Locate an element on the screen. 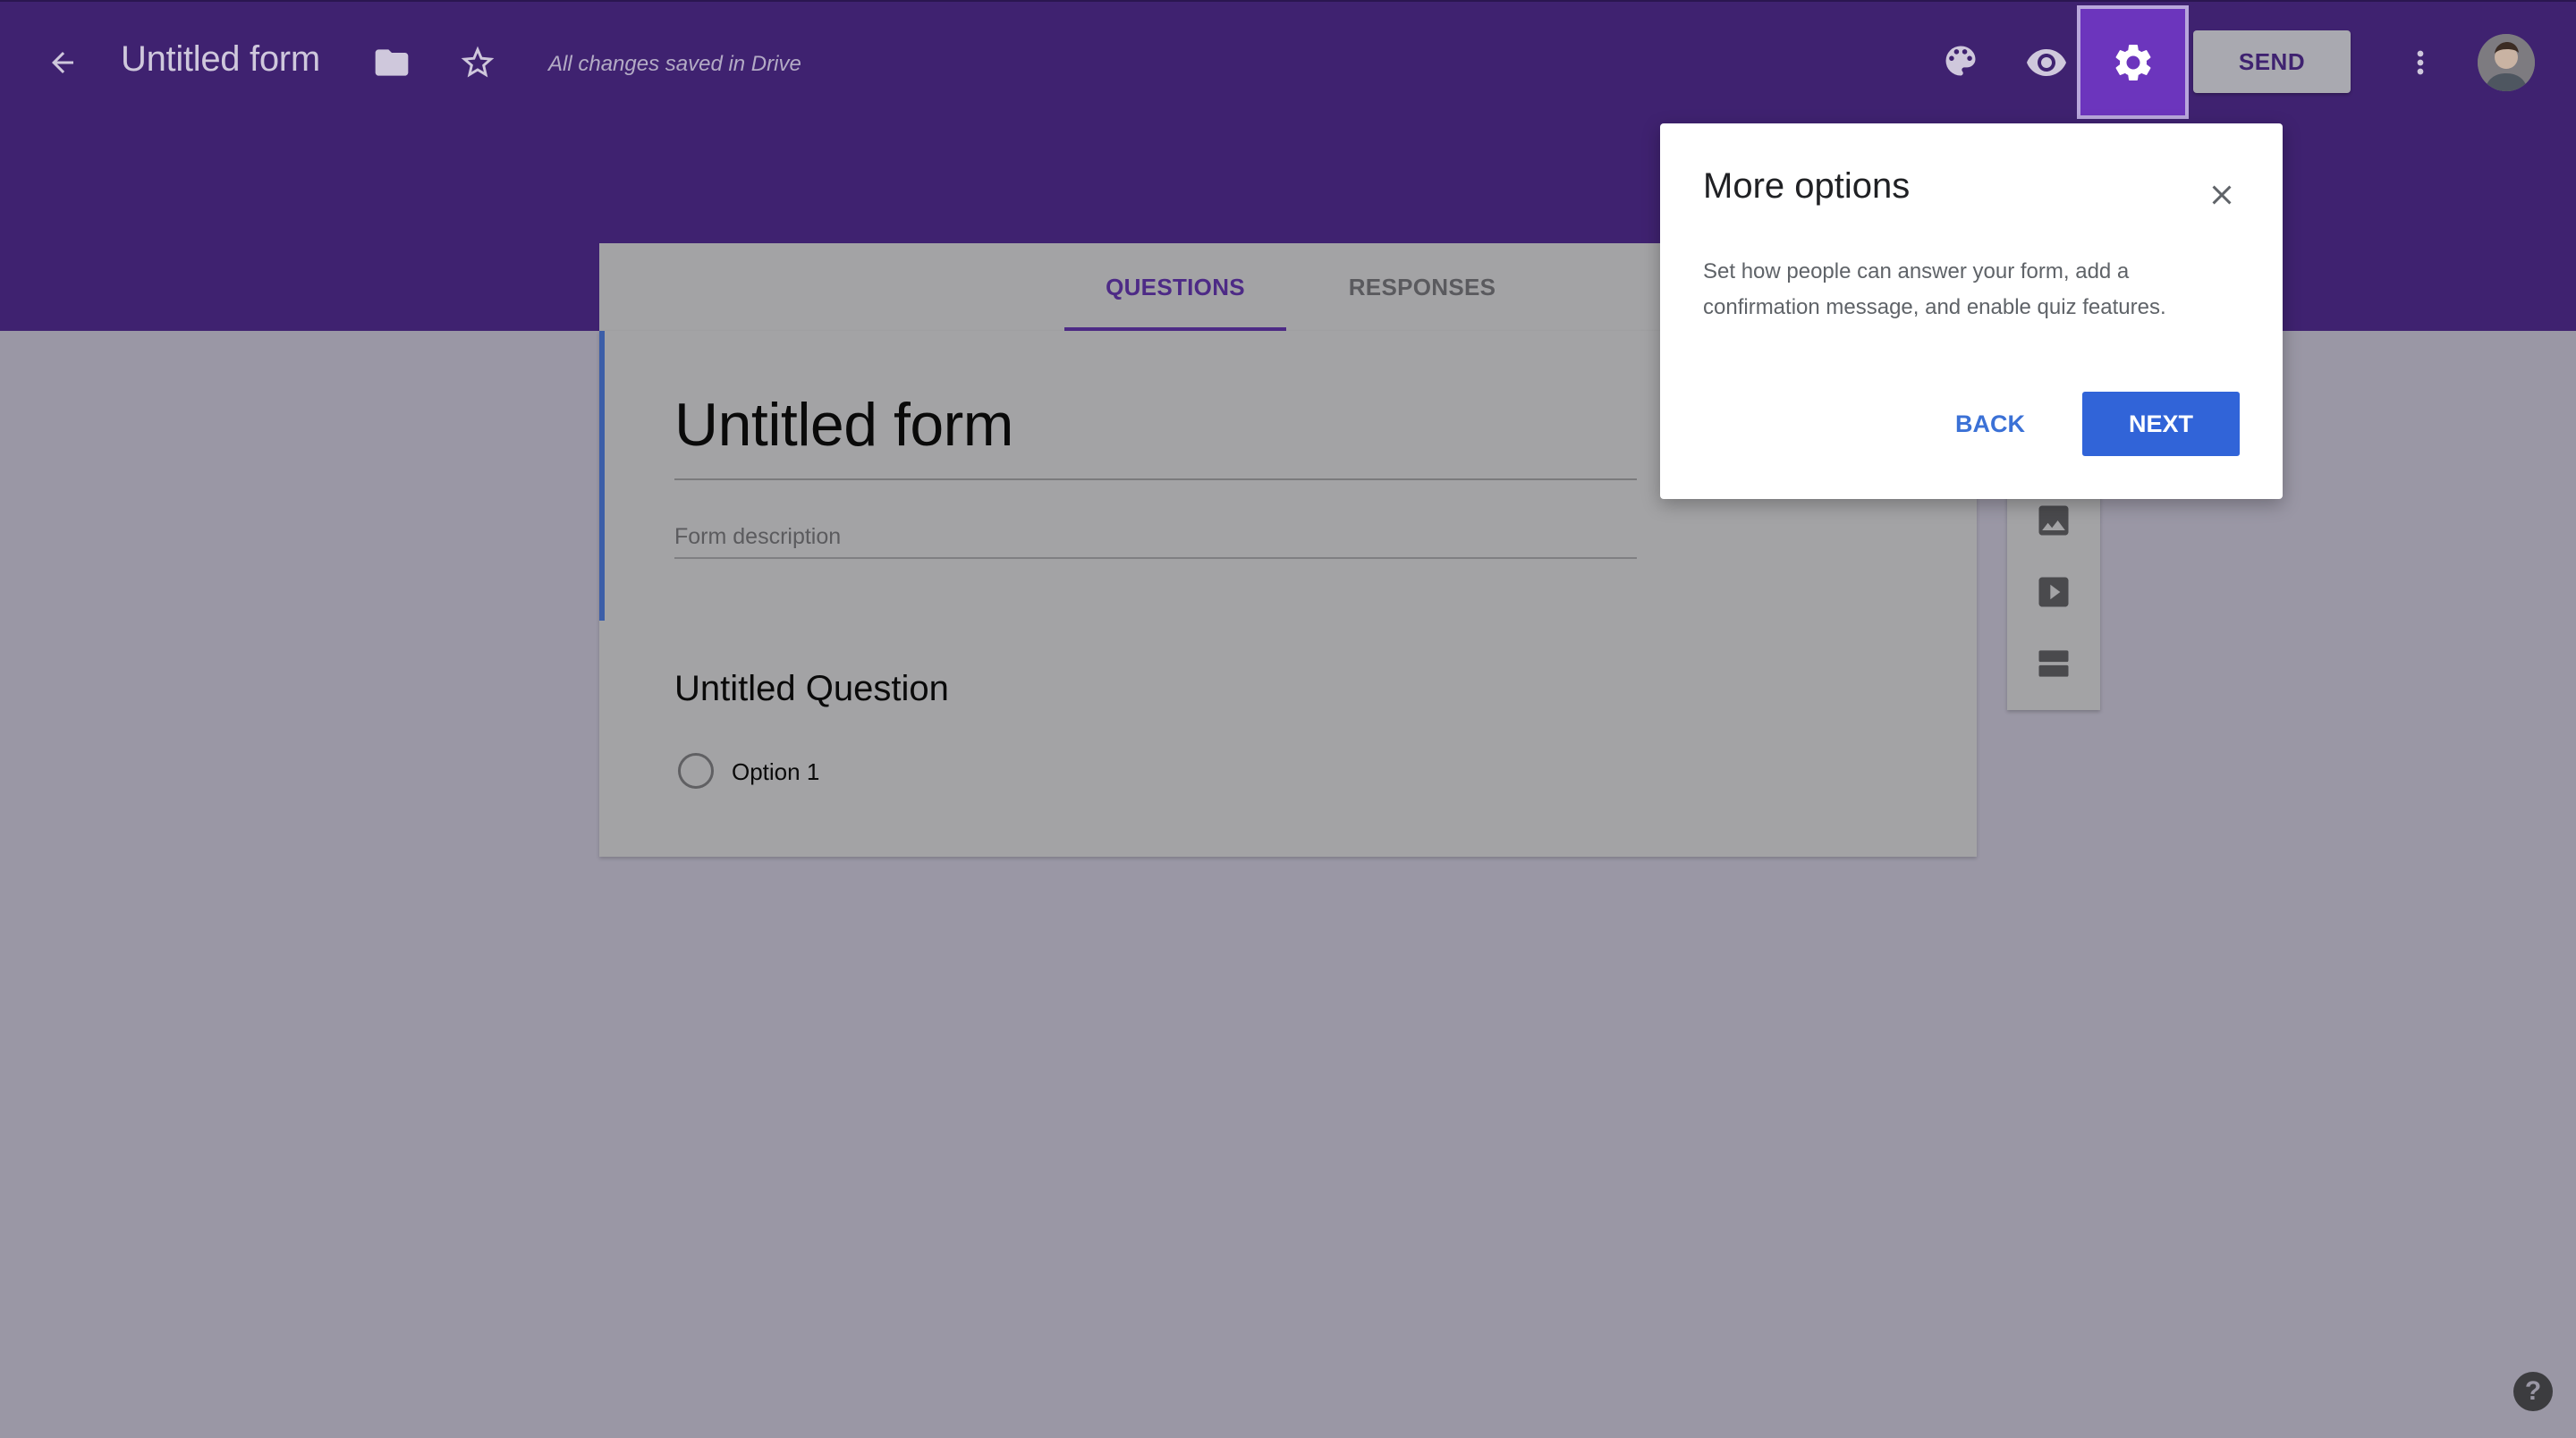 This screenshot has width=2576, height=1438. dialog-title: More options is located at coordinates (1807, 186).